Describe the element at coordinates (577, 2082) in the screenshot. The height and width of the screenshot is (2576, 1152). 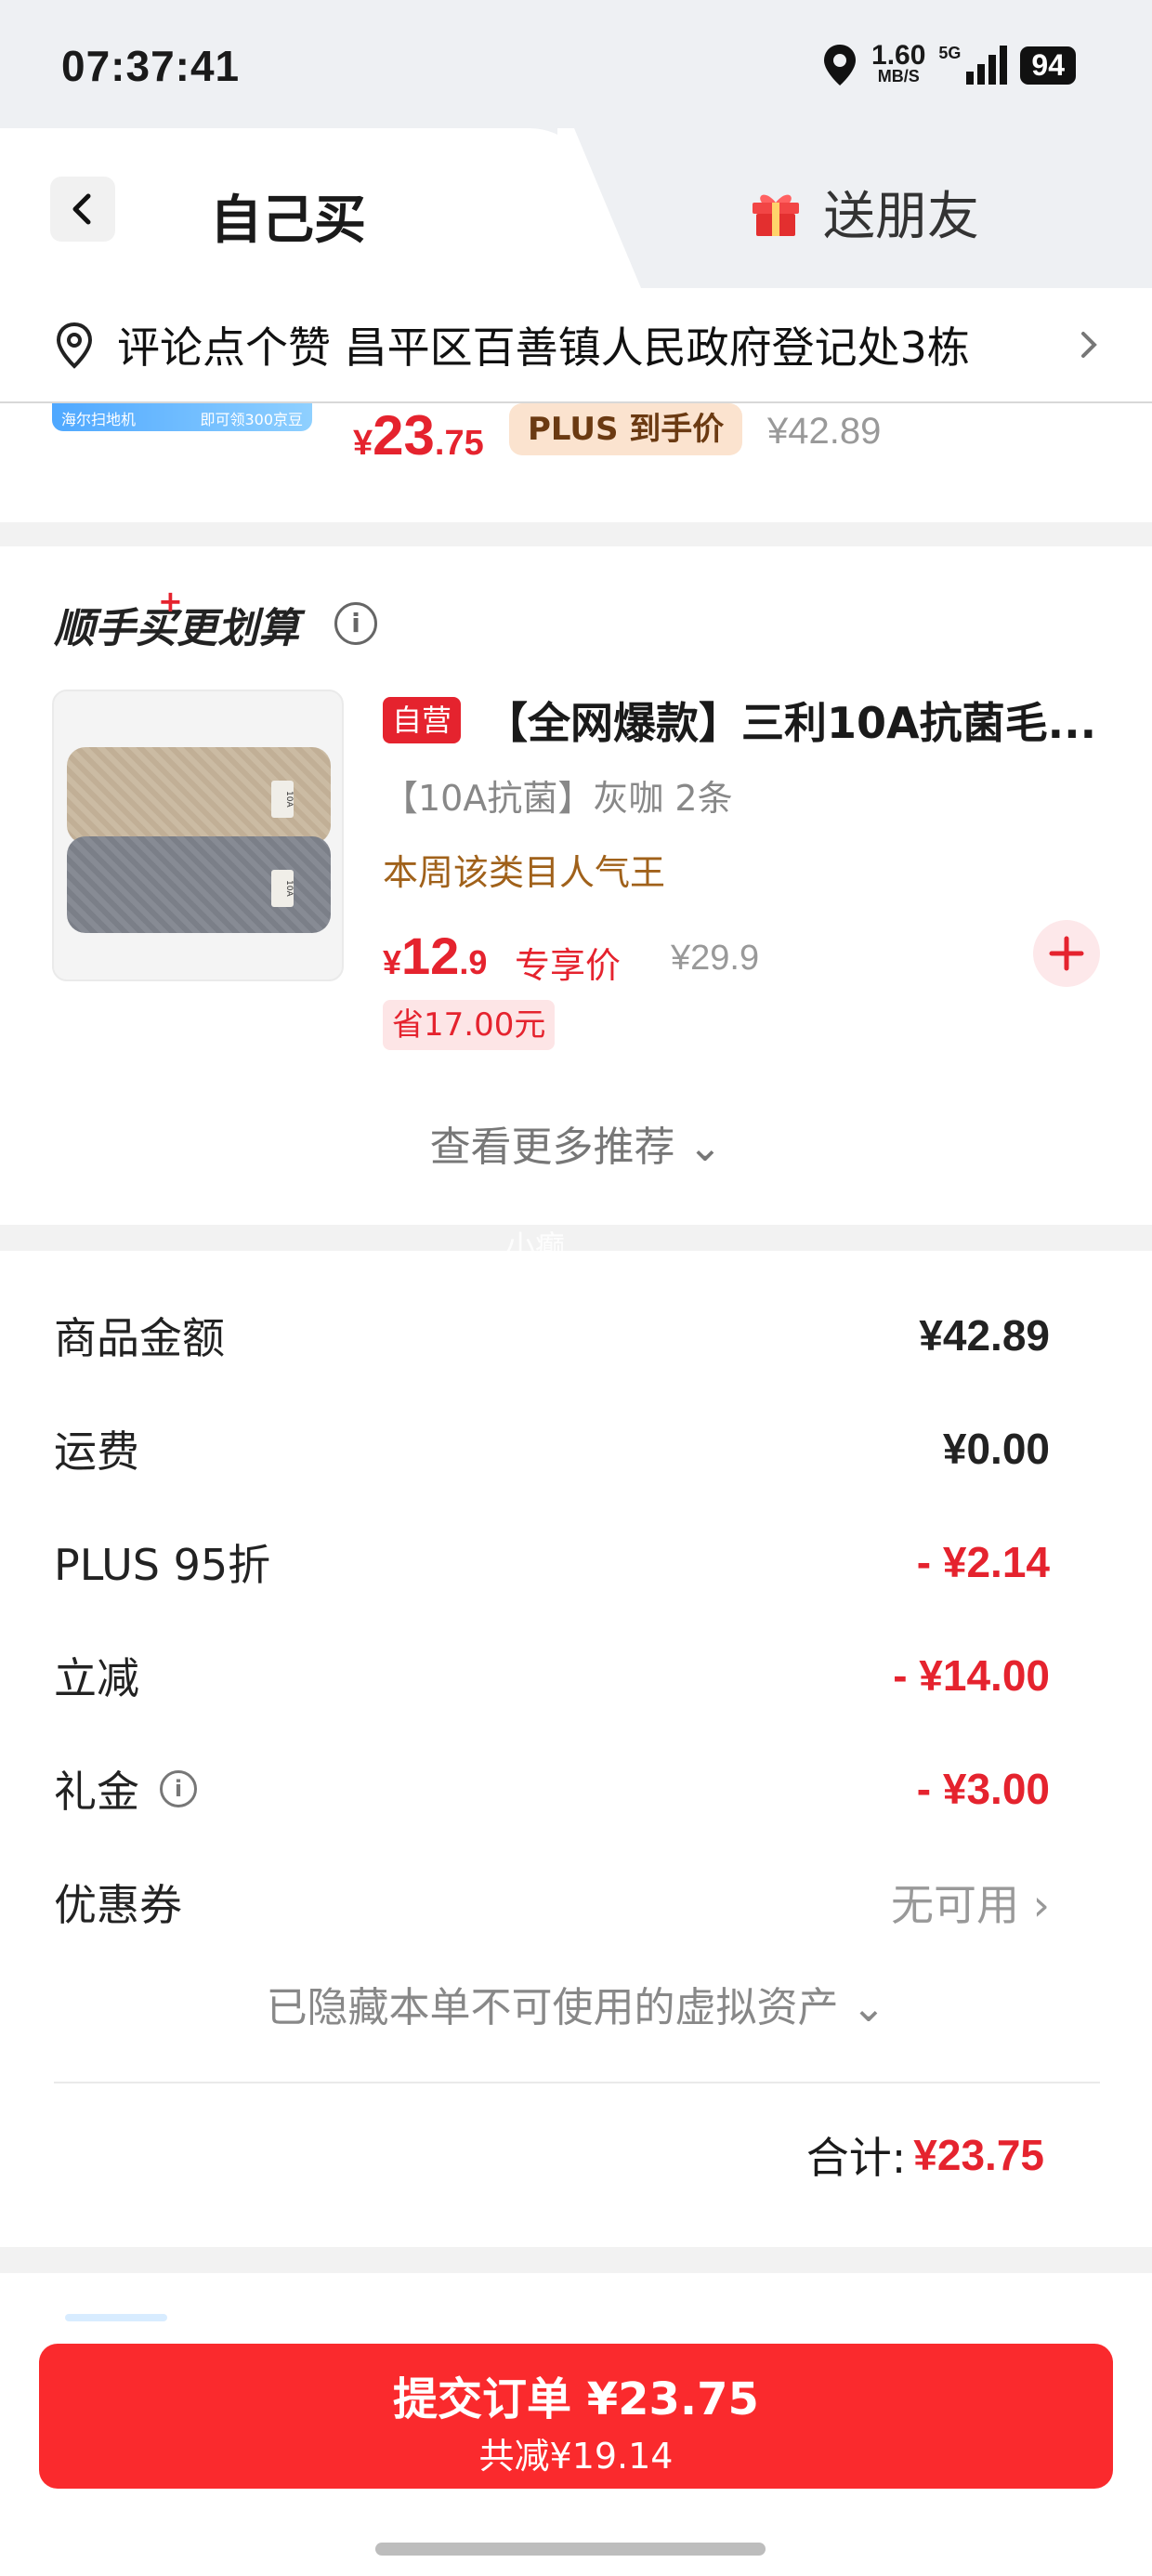
I see `divider` at that location.